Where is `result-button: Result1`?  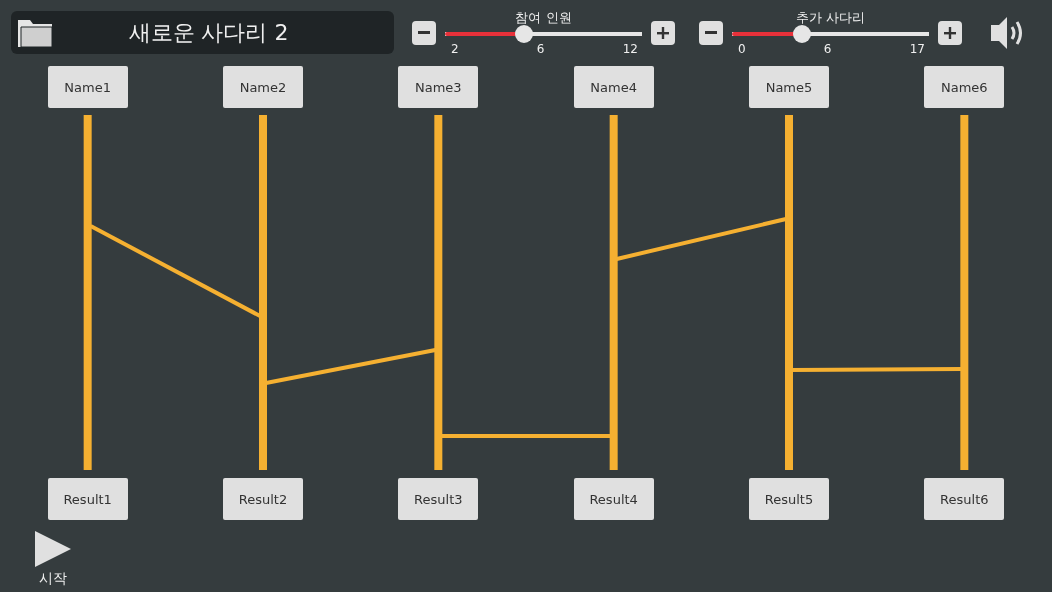 result-button: Result1 is located at coordinates (87, 499).